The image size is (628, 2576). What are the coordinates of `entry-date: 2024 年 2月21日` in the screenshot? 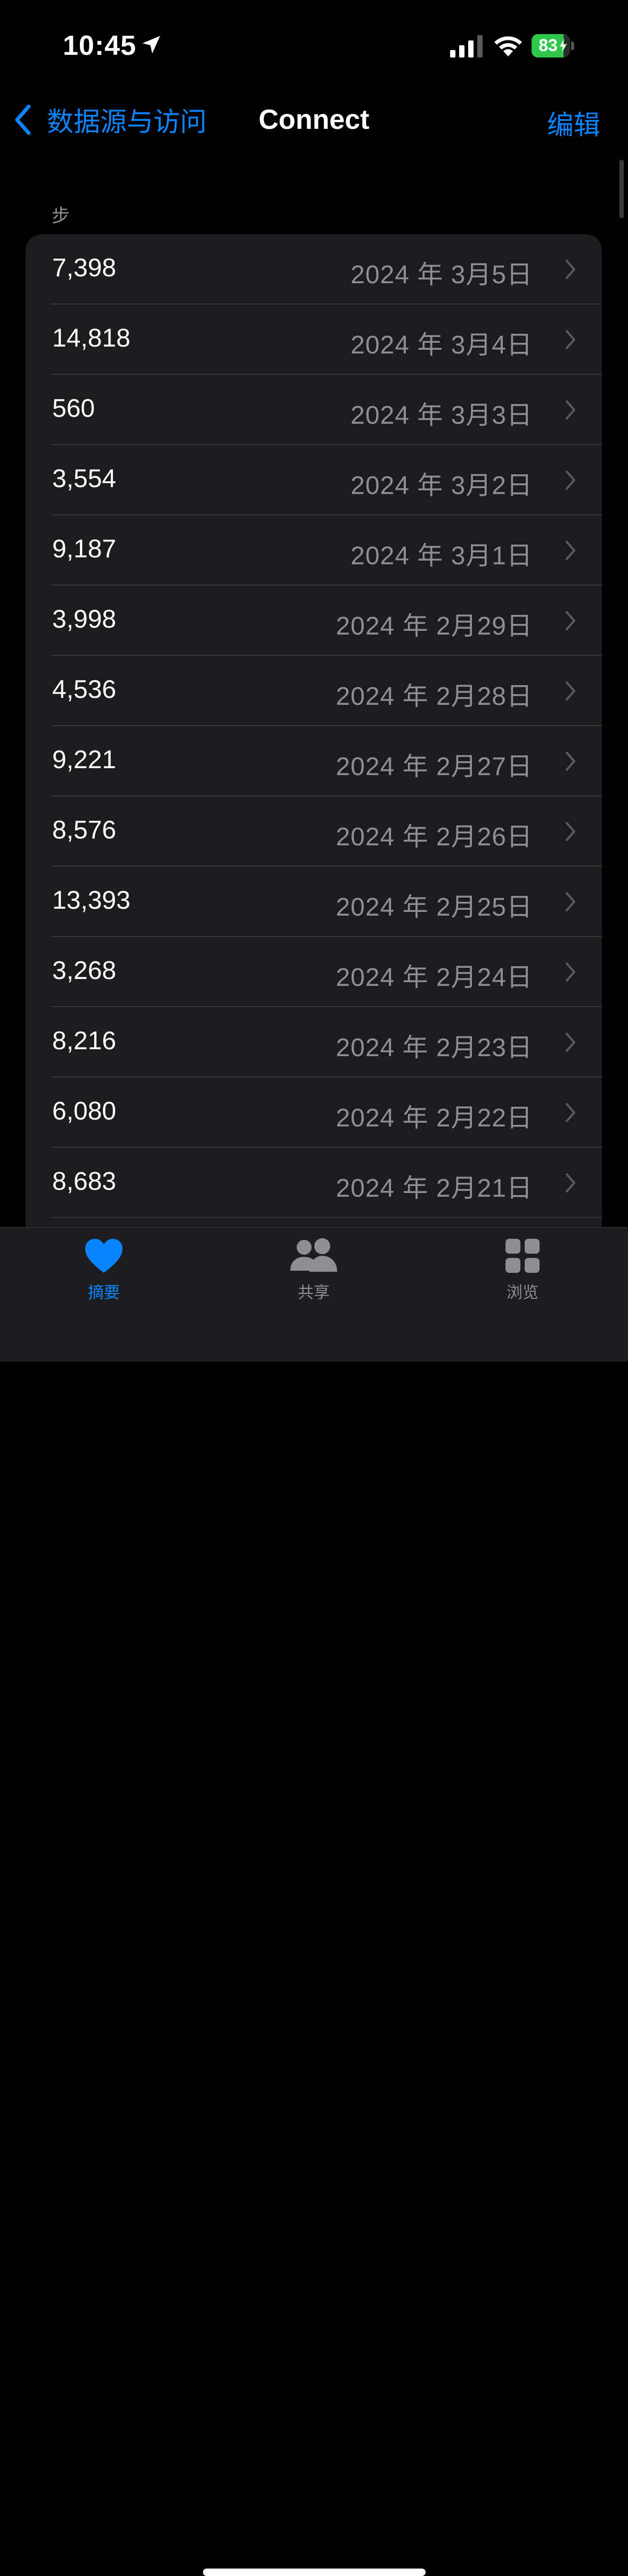 It's located at (434, 1188).